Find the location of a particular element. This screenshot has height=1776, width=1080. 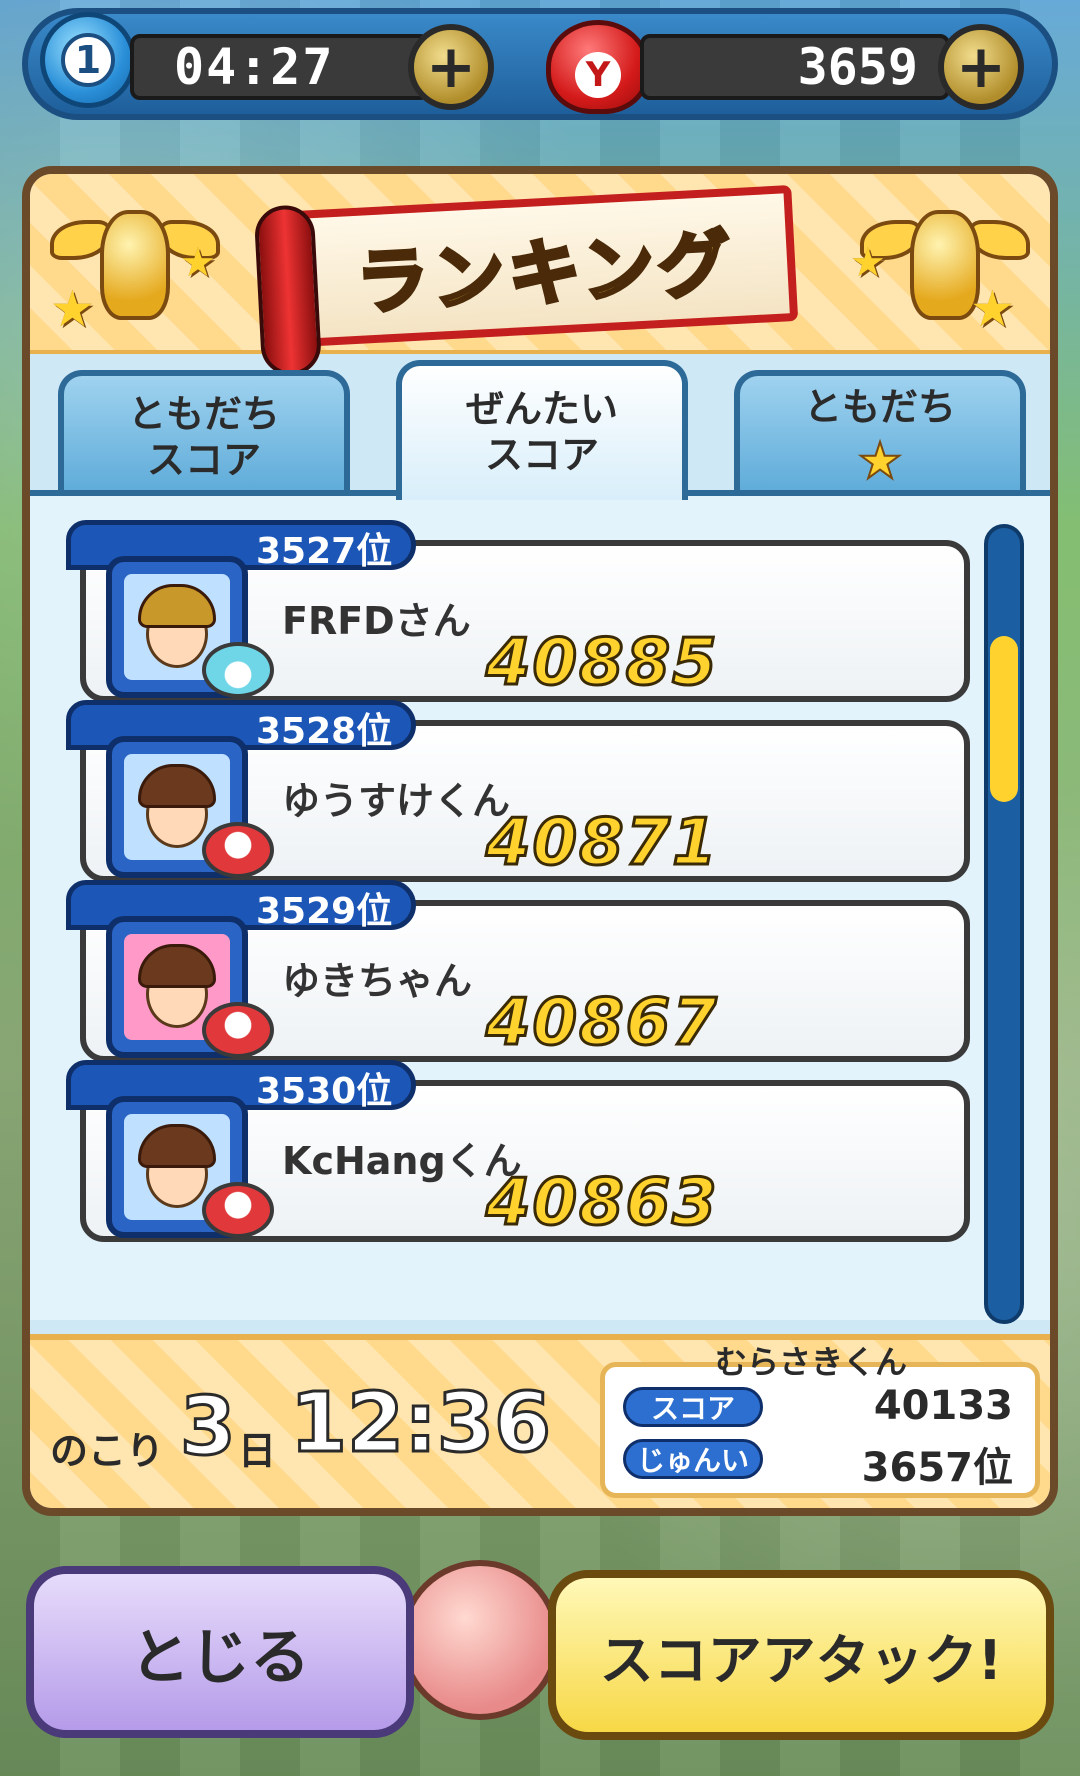

rank-label: 3528位 is located at coordinates (324, 731).